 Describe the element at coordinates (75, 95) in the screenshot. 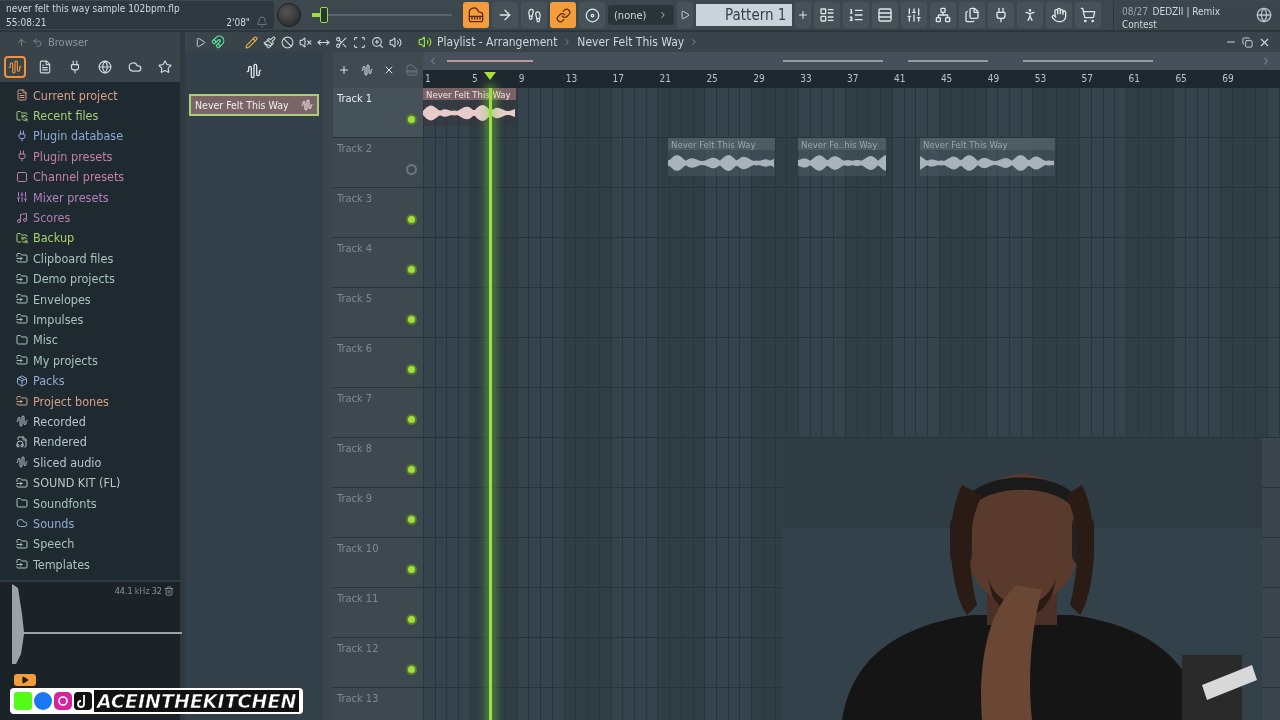

I see `browser-item: Current project` at that location.